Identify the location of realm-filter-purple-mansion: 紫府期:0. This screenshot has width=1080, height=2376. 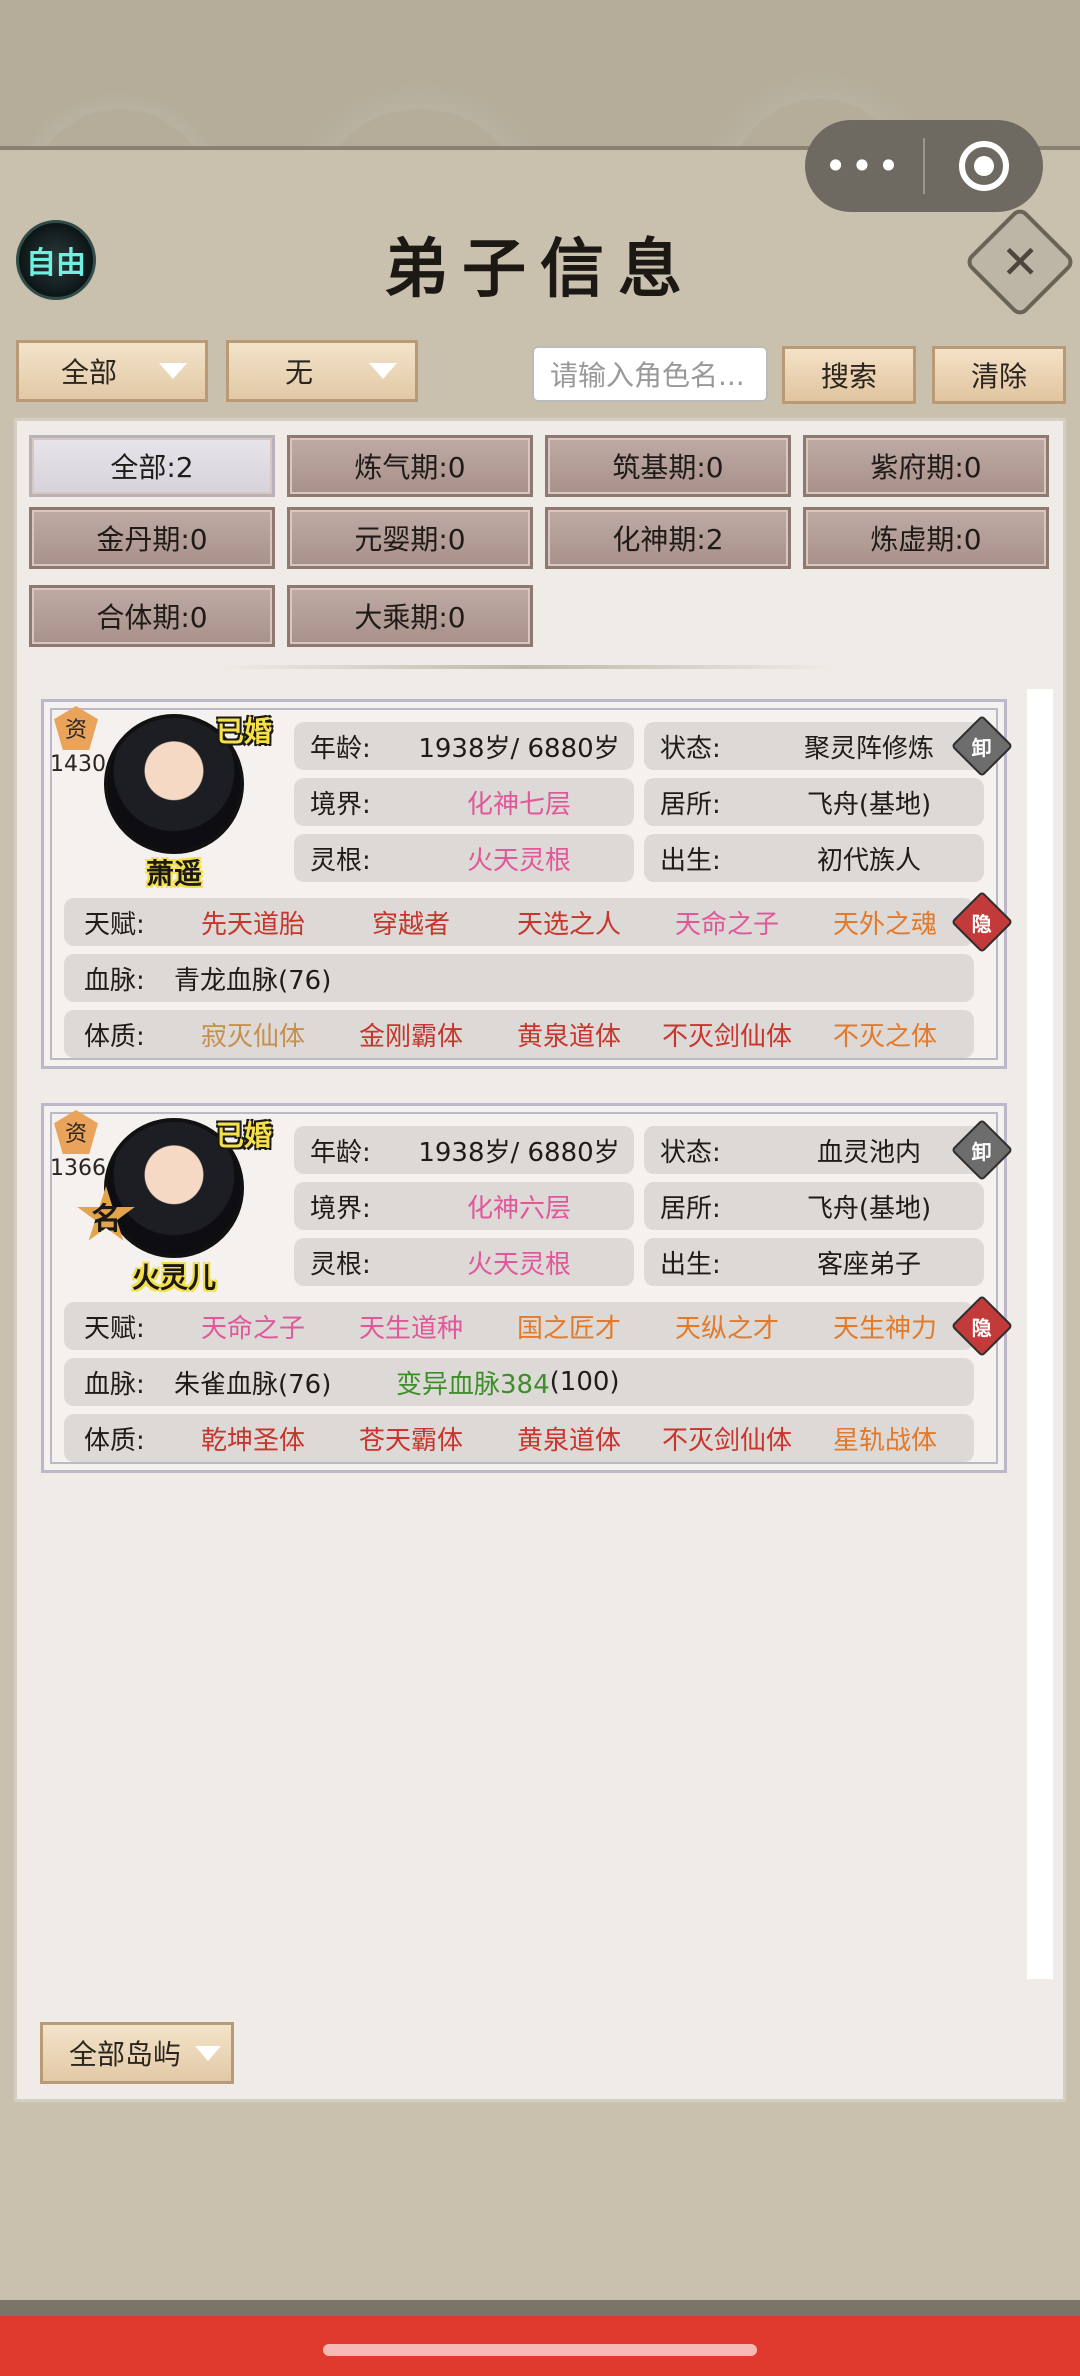
(926, 466).